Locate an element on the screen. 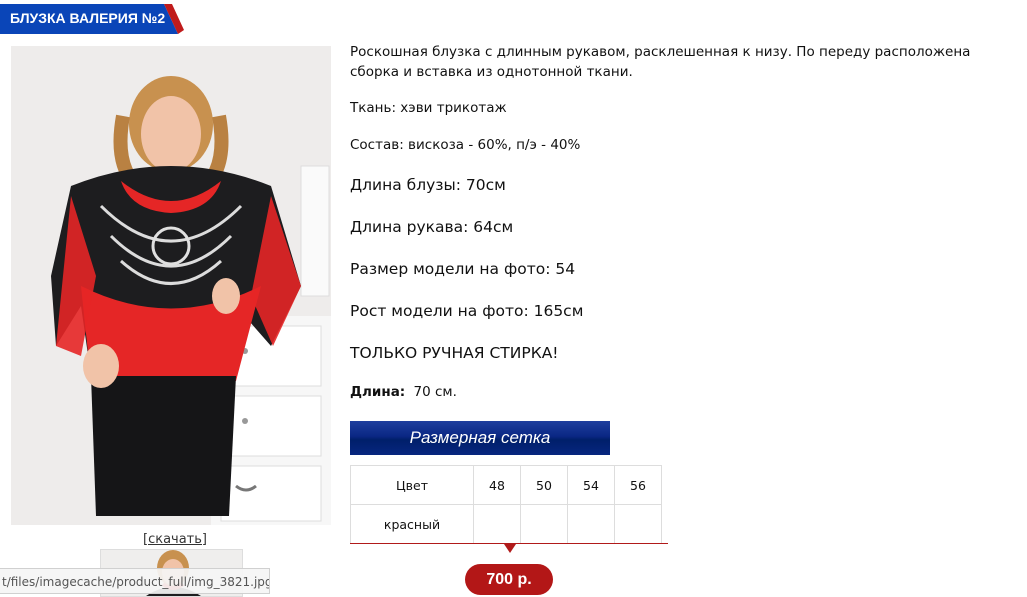 This screenshot has height=597, width=1027. size-chart-button: Размерная сетка is located at coordinates (480, 438).